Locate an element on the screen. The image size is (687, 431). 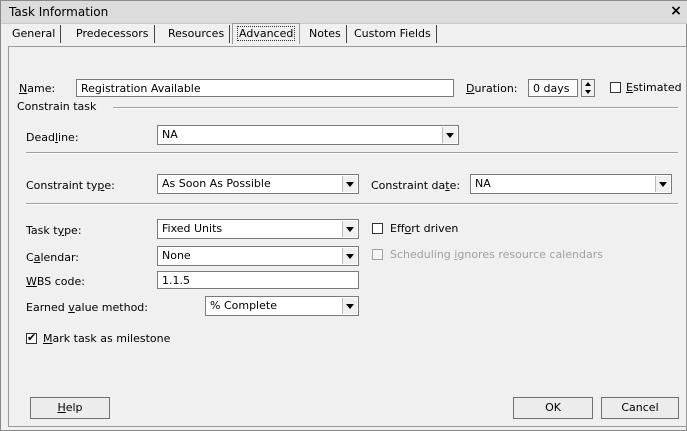
constraint-date-label: Constraint date: is located at coordinates (416, 185).